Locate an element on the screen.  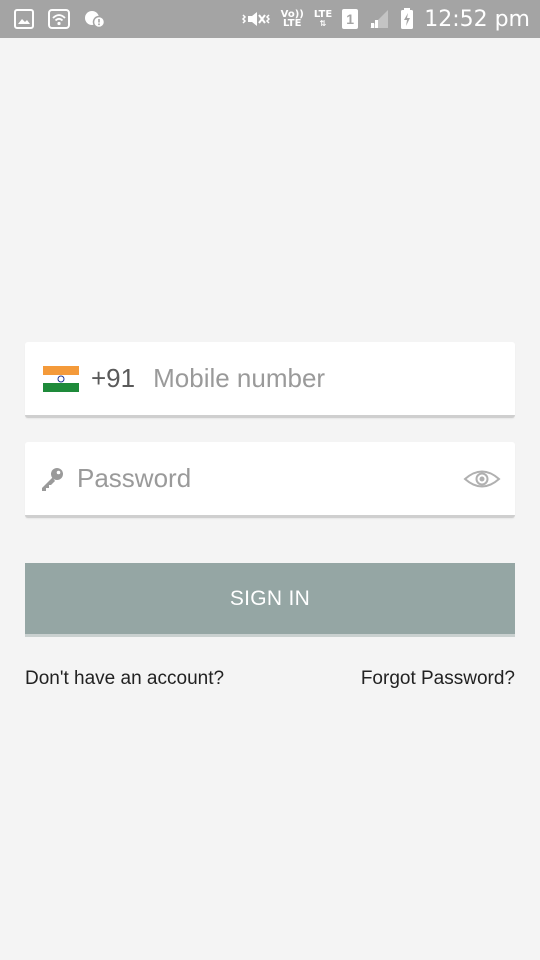
messenger-icon is located at coordinates (95, 19).